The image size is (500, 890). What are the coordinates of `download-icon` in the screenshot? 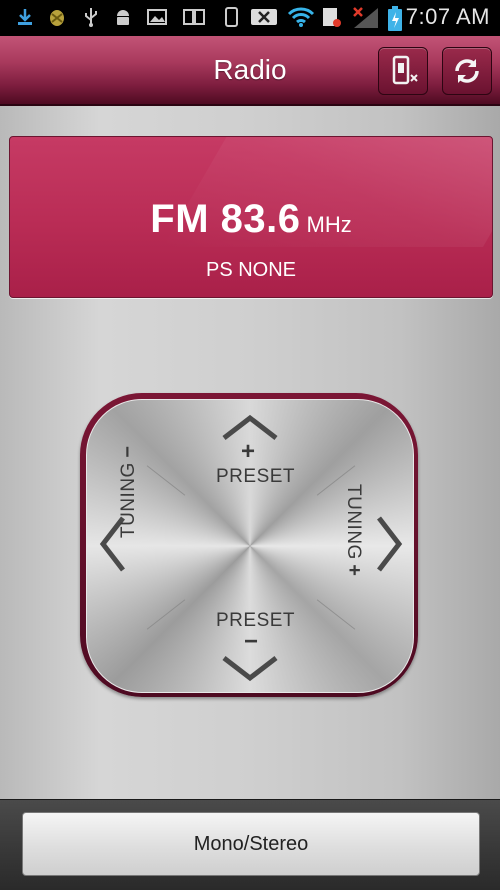 It's located at (25, 17).